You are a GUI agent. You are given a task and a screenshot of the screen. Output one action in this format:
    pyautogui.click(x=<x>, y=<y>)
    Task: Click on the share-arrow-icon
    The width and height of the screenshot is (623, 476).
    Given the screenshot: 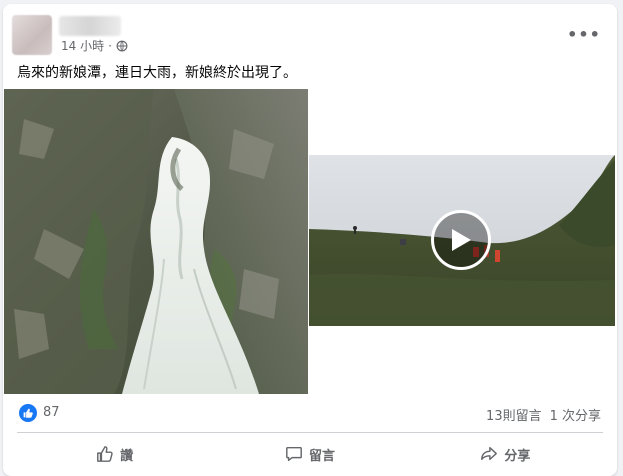 What is the action you would take?
    pyautogui.click(x=489, y=453)
    